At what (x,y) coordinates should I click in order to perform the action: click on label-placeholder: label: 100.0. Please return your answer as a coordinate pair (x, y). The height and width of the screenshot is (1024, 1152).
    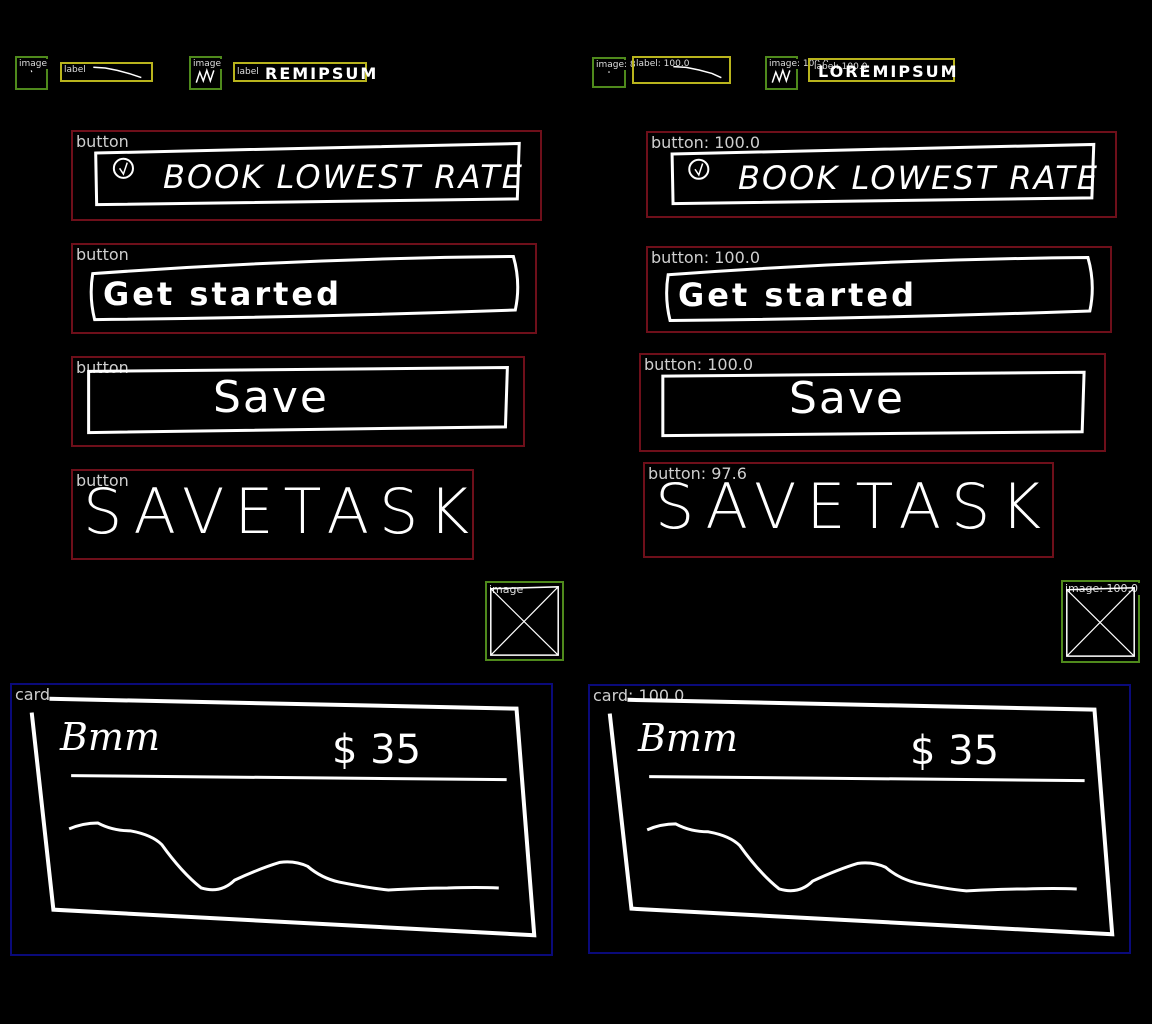
    Looking at the image, I should click on (681, 70).